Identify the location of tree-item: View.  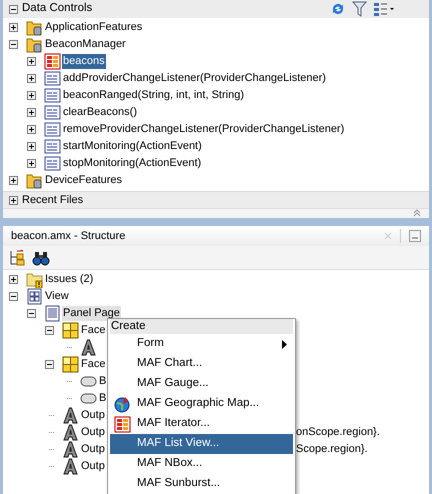
(57, 296).